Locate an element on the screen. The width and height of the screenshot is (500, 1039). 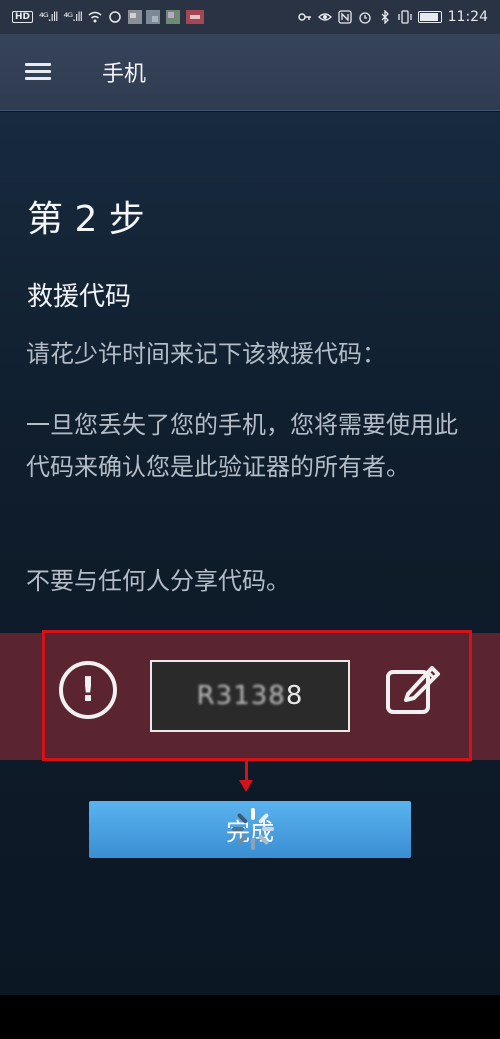
hd-badge: HD is located at coordinates (23, 17).